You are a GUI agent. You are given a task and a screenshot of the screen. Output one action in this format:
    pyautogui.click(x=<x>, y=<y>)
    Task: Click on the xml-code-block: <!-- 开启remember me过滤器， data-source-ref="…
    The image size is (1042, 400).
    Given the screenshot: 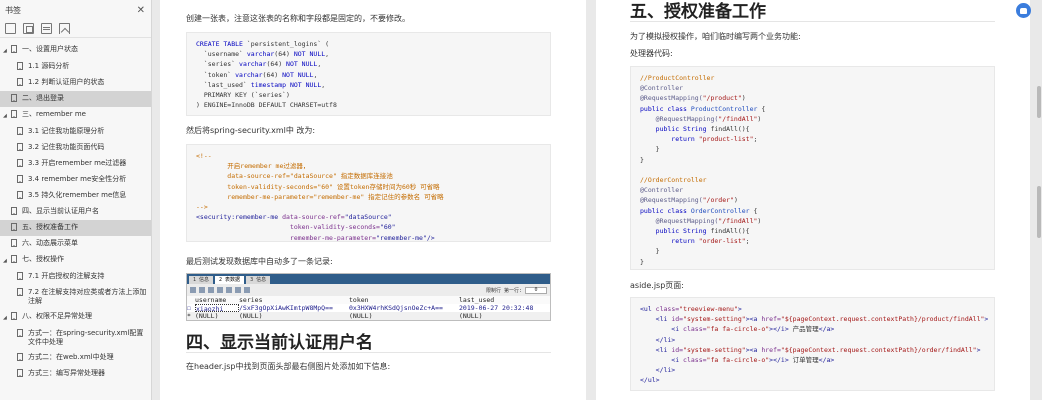 What is the action you would take?
    pyautogui.click(x=368, y=193)
    